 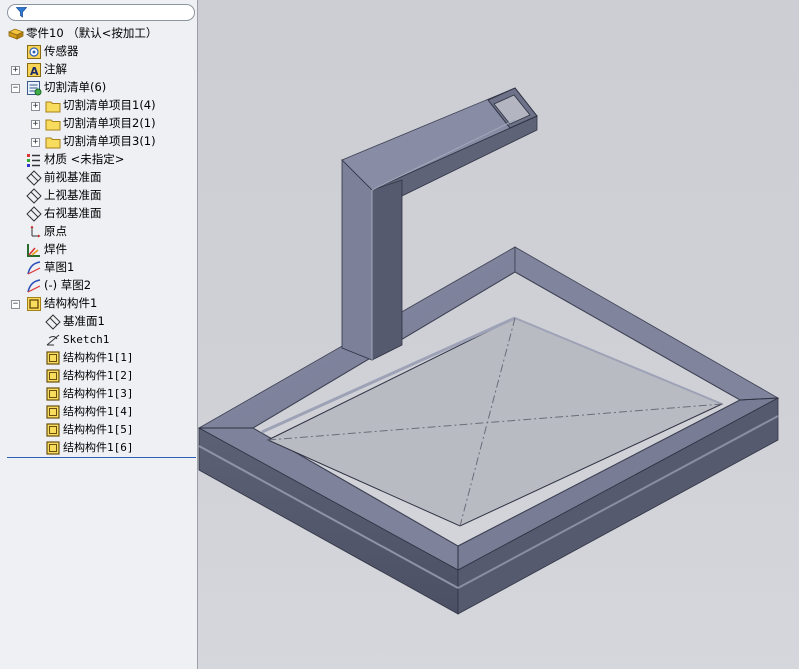 I want to click on origin-icon, so click(x=35, y=231).